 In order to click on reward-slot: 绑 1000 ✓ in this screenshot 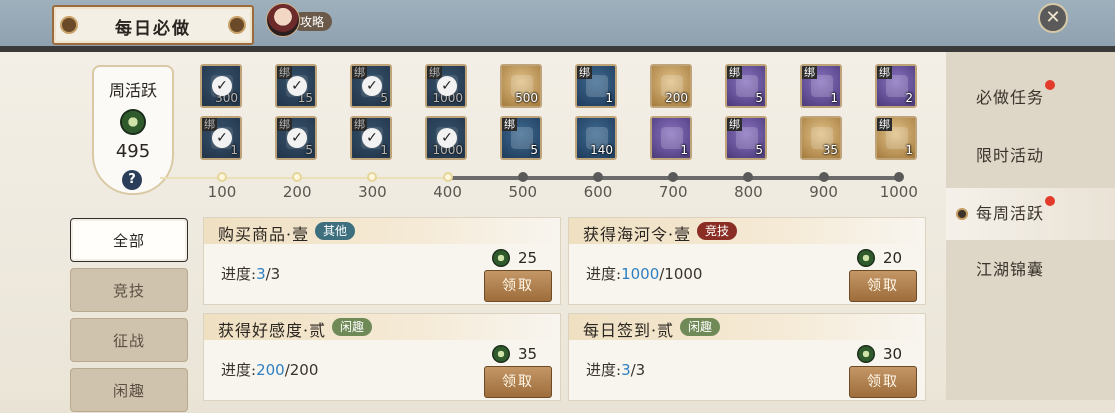, I will do `click(446, 86)`.